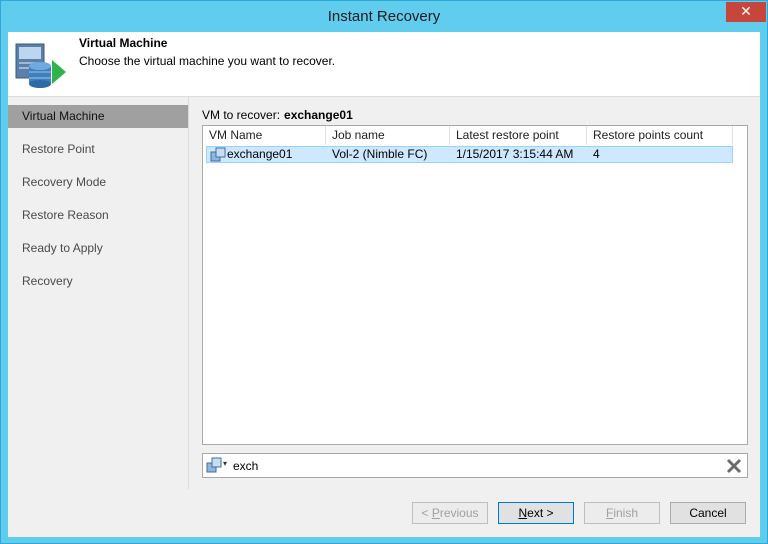 This screenshot has height=544, width=768. I want to click on finish-button: Finish, so click(622, 513).